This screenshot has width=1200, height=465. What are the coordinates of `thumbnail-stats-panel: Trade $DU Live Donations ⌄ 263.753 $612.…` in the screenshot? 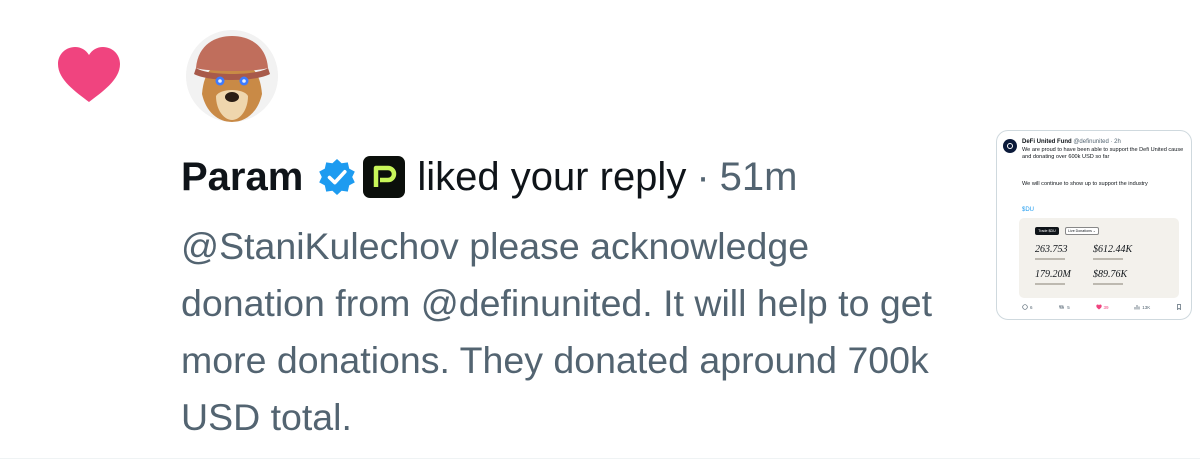 It's located at (1099, 258).